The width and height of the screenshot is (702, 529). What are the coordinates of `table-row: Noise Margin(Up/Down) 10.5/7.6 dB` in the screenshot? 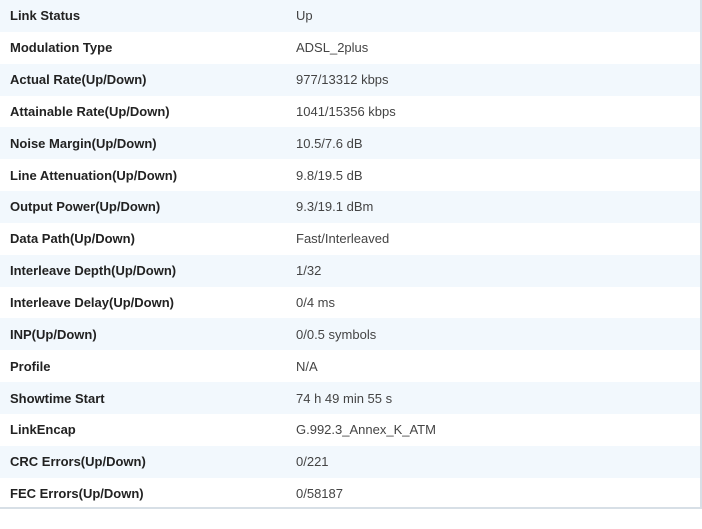 It's located at (351, 143).